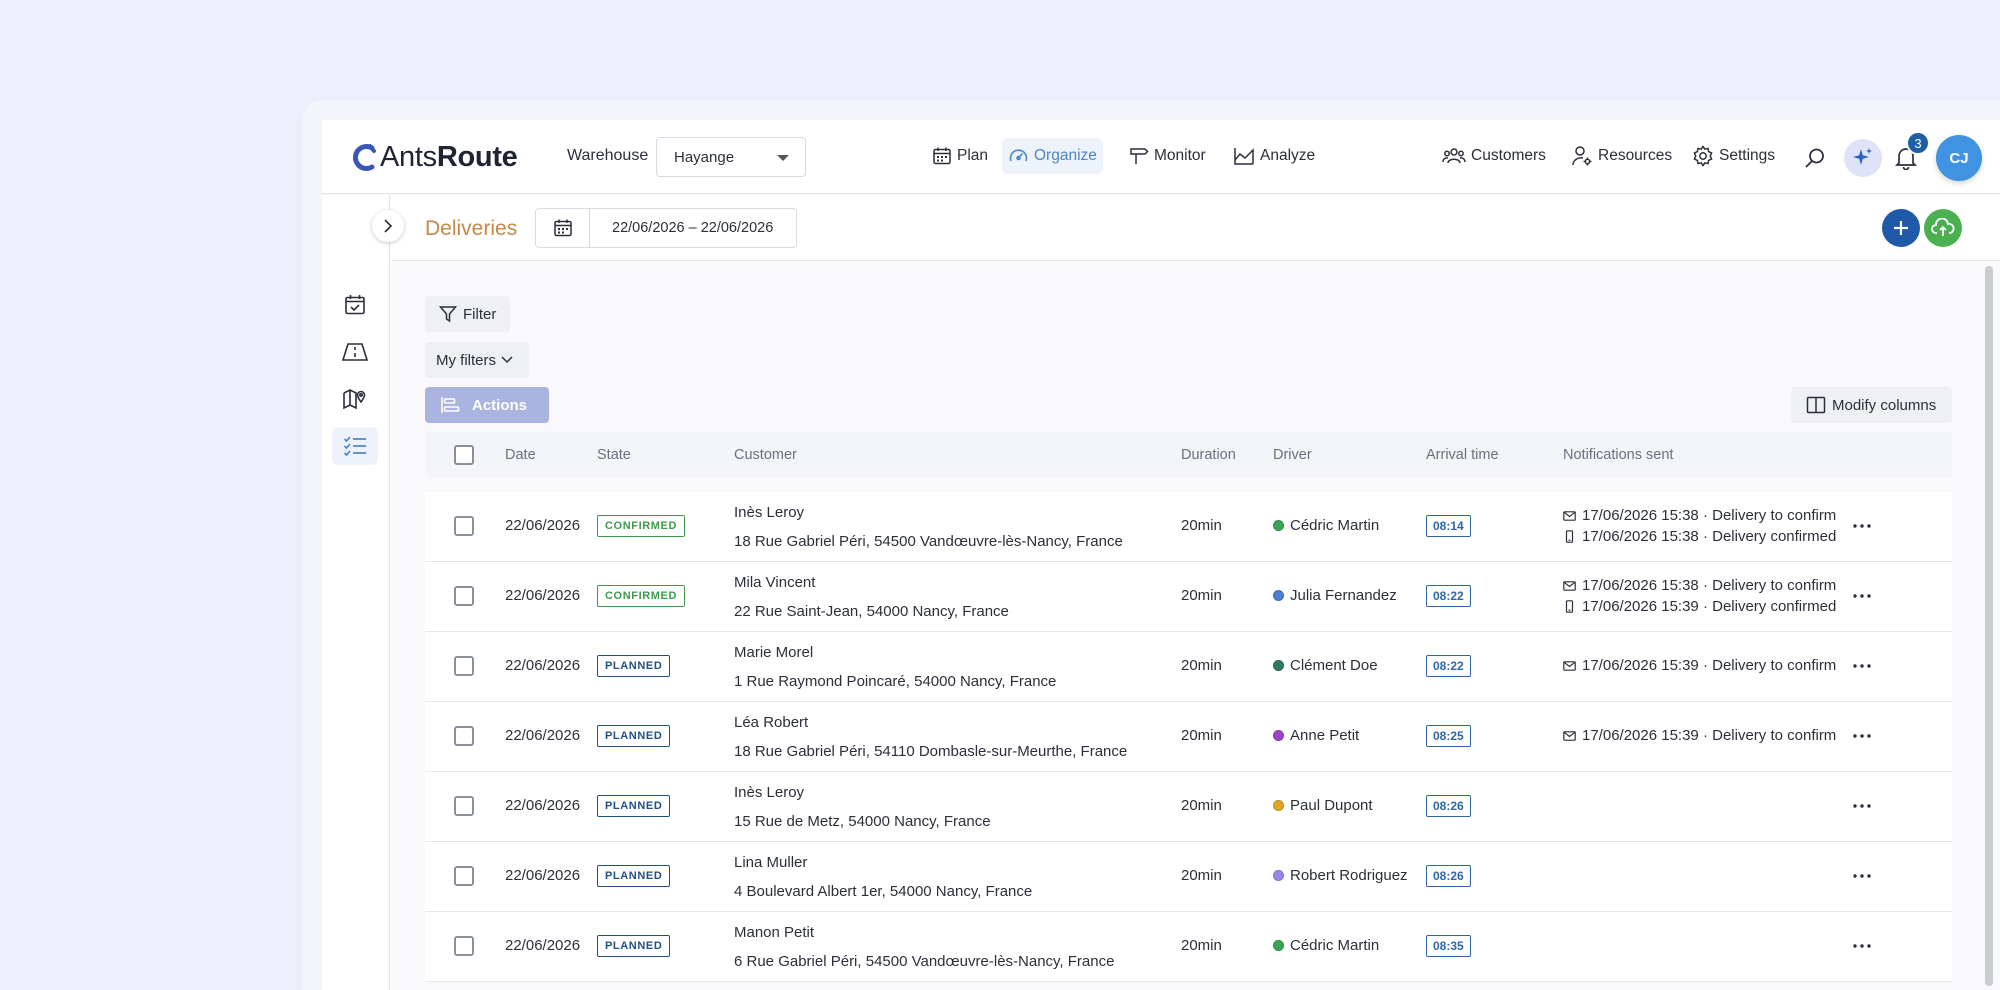 The image size is (2000, 990). Describe the element at coordinates (1918, 143) in the screenshot. I see `notification-count-badge: 3` at that location.